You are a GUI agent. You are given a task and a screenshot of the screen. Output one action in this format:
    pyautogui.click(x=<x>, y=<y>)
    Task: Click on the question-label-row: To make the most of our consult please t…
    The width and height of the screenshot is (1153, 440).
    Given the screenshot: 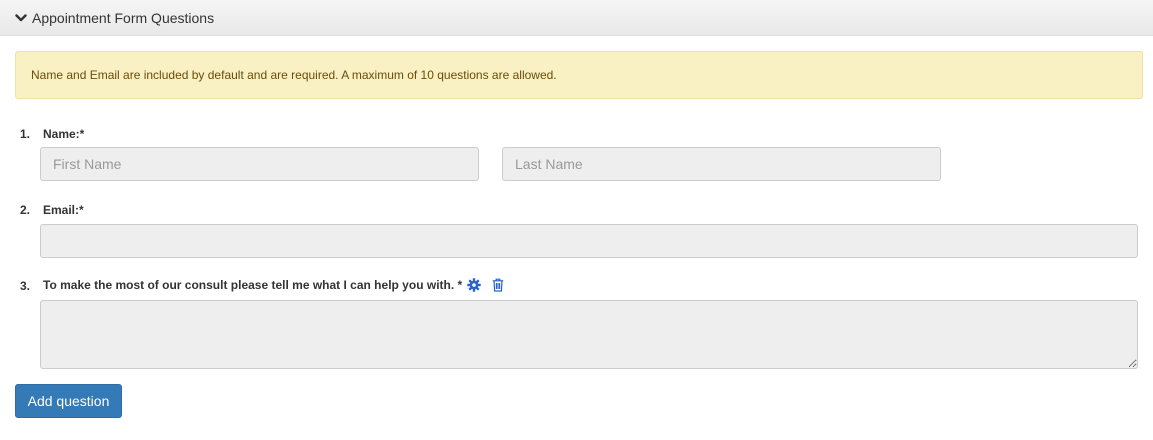 What is the action you would take?
    pyautogui.click(x=274, y=285)
    